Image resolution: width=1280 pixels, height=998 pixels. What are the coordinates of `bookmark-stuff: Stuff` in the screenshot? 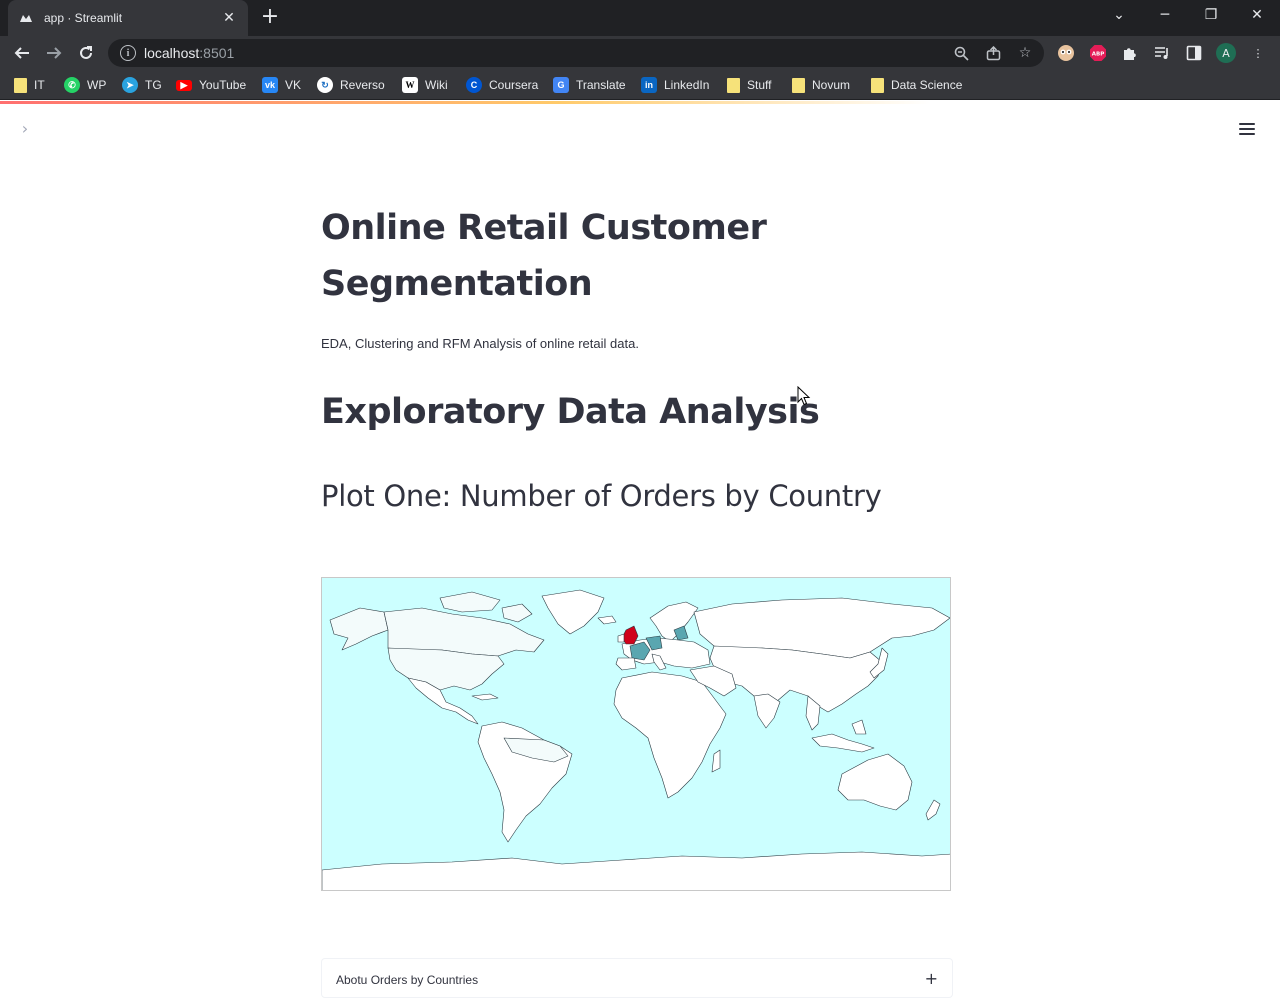 It's located at (749, 85).